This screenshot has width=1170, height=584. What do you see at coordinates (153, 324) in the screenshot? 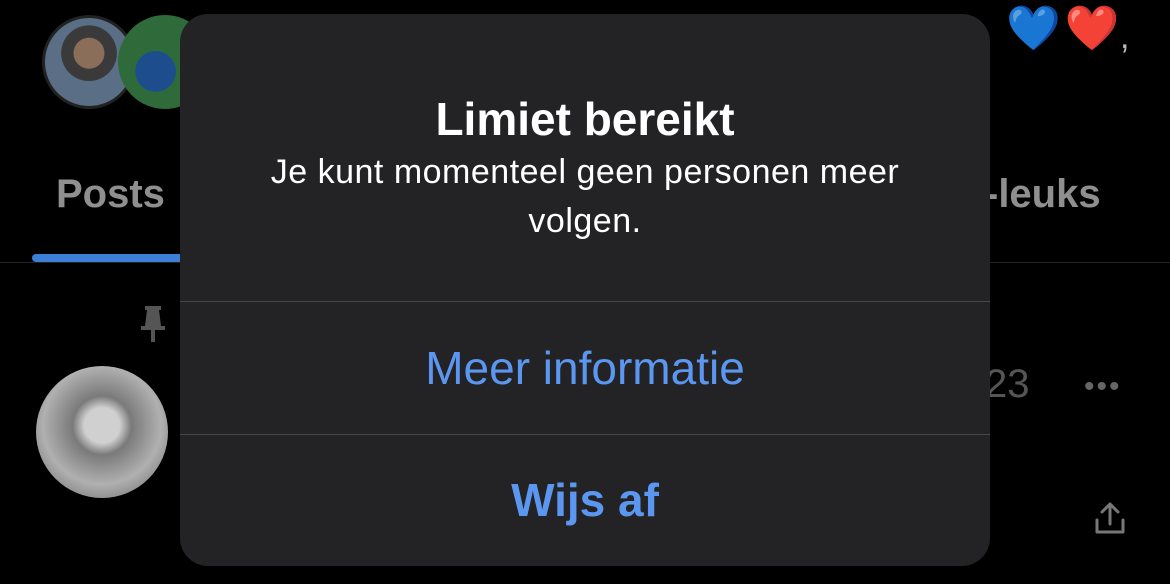
I see `pin-icon` at bounding box center [153, 324].